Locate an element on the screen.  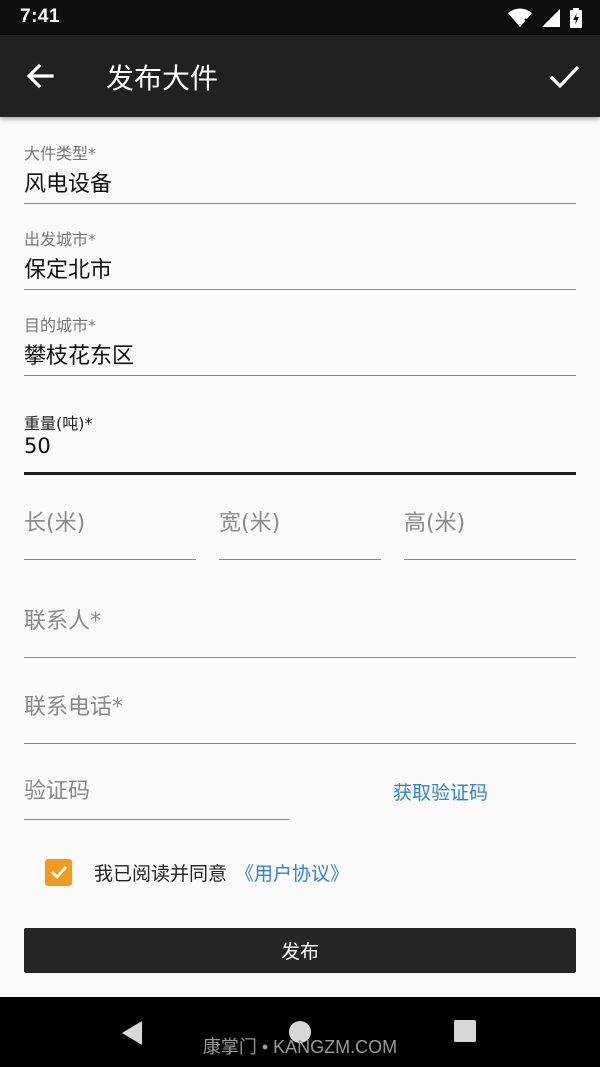
status-bar: 7:41 is located at coordinates (300, 17).